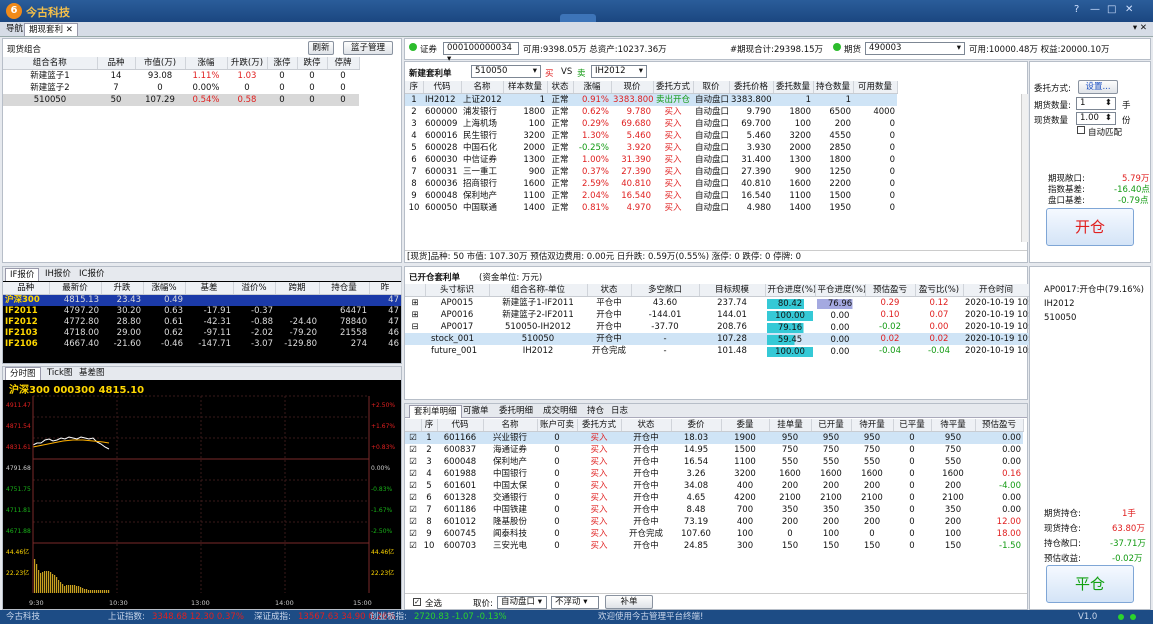  I want to click on tab-if-quote: IF报价, so click(22, 274).